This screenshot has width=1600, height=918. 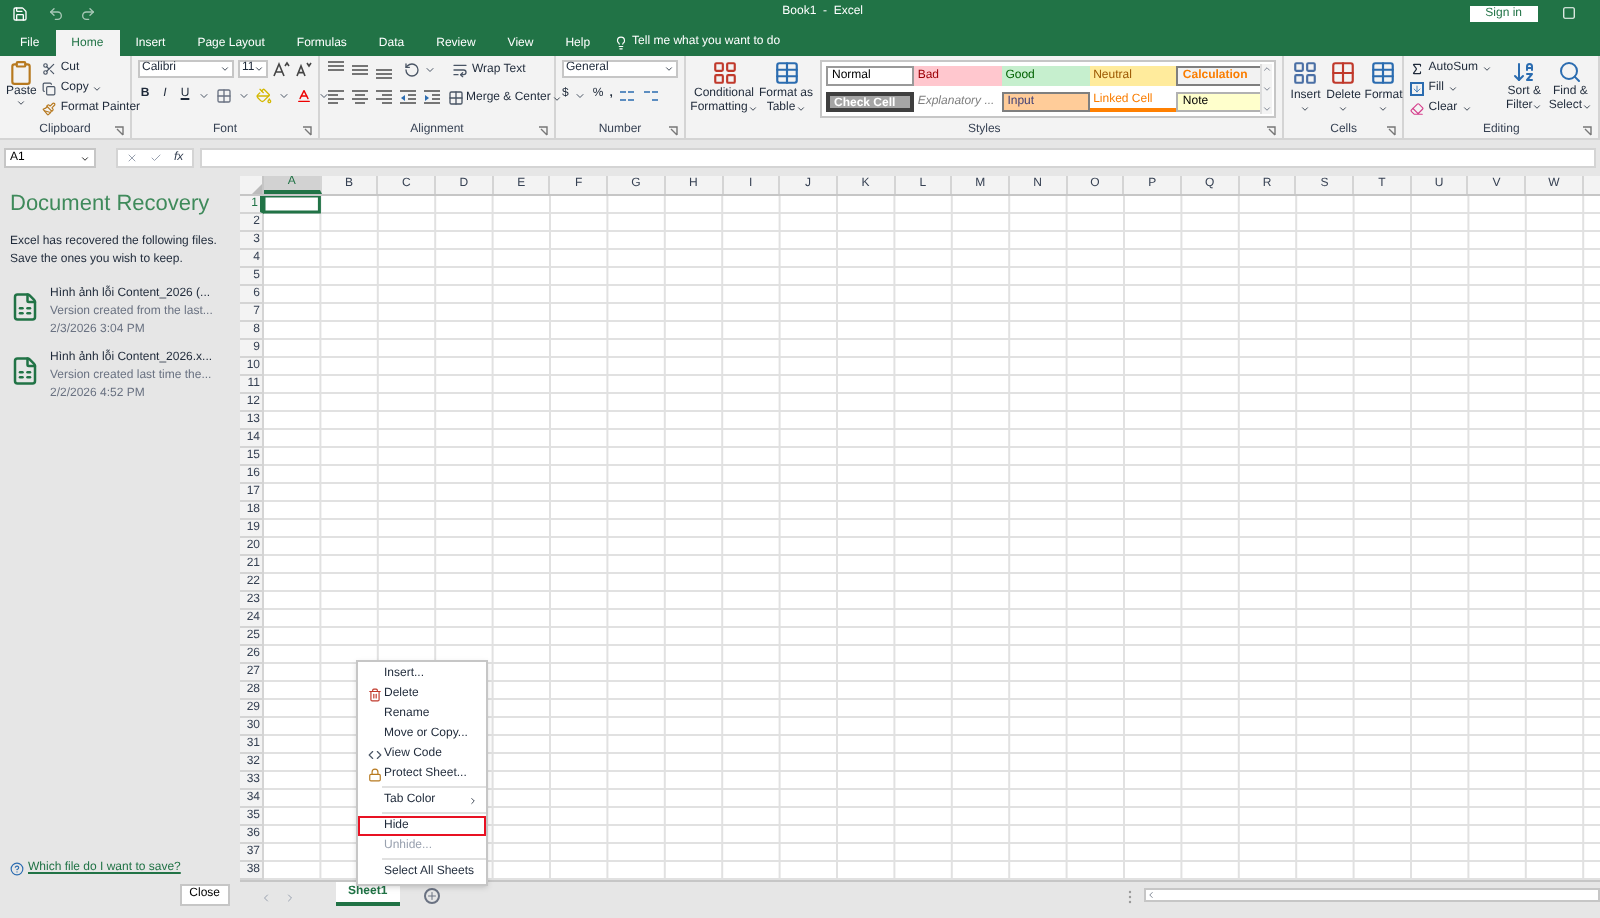 What do you see at coordinates (412, 70) in the screenshot?
I see `orientation-icon` at bounding box center [412, 70].